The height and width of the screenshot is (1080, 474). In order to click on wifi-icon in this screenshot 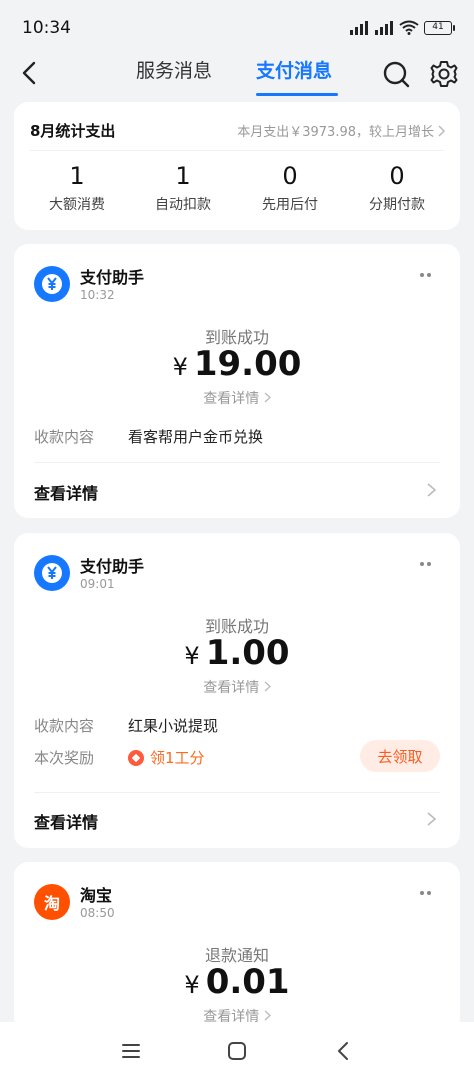, I will do `click(409, 27)`.